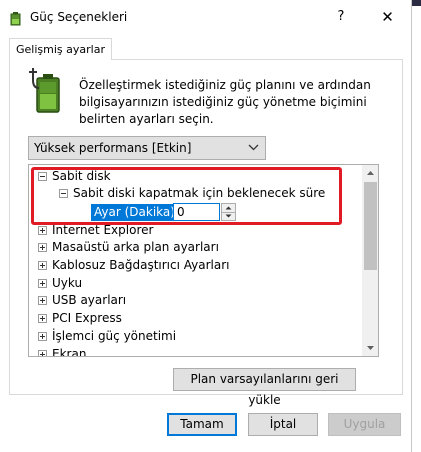  Describe the element at coordinates (370, 226) in the screenshot. I see `scrollbar-thumb` at that location.